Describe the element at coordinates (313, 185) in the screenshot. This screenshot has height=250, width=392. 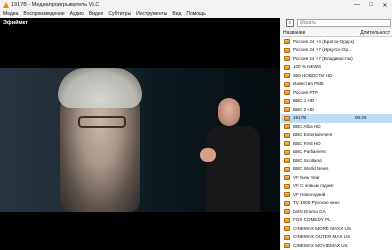
I see `playlist-item-title: VF С новым годом!` at that location.